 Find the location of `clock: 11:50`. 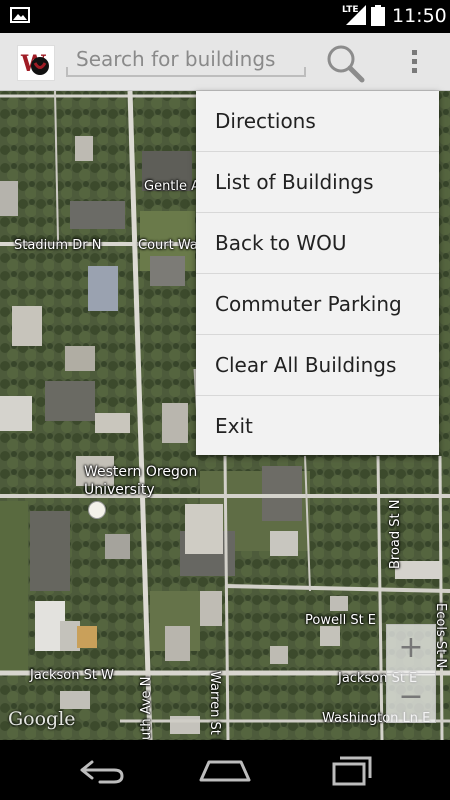

clock: 11:50 is located at coordinates (419, 16).